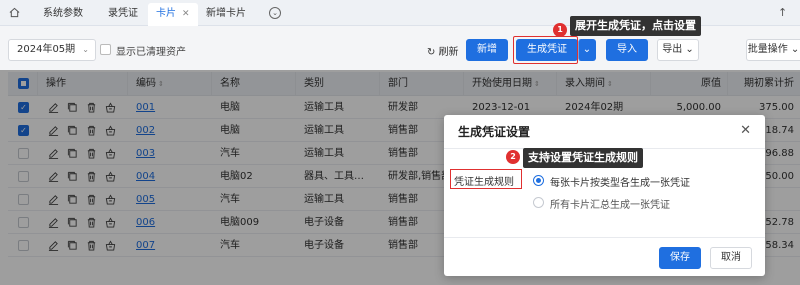 Image resolution: width=800 pixels, height=285 pixels. Describe the element at coordinates (767, 49) in the screenshot. I see `batch-label: 批量操作` at that location.